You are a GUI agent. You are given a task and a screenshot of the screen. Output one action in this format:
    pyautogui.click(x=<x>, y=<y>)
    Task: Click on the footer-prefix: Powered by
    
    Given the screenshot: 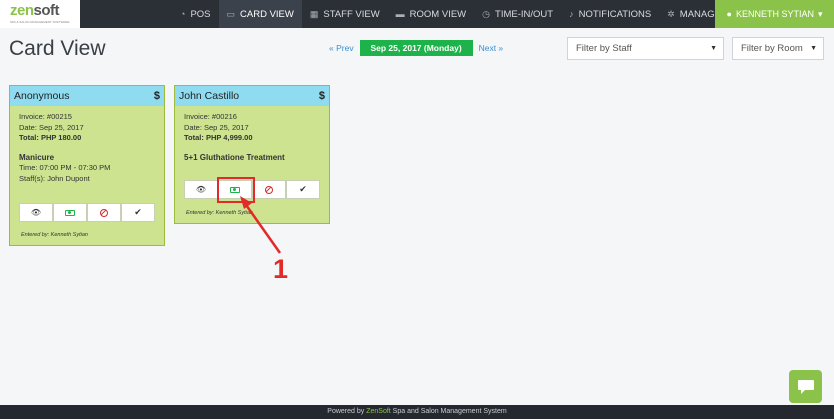 What is the action you would take?
    pyautogui.click(x=347, y=411)
    